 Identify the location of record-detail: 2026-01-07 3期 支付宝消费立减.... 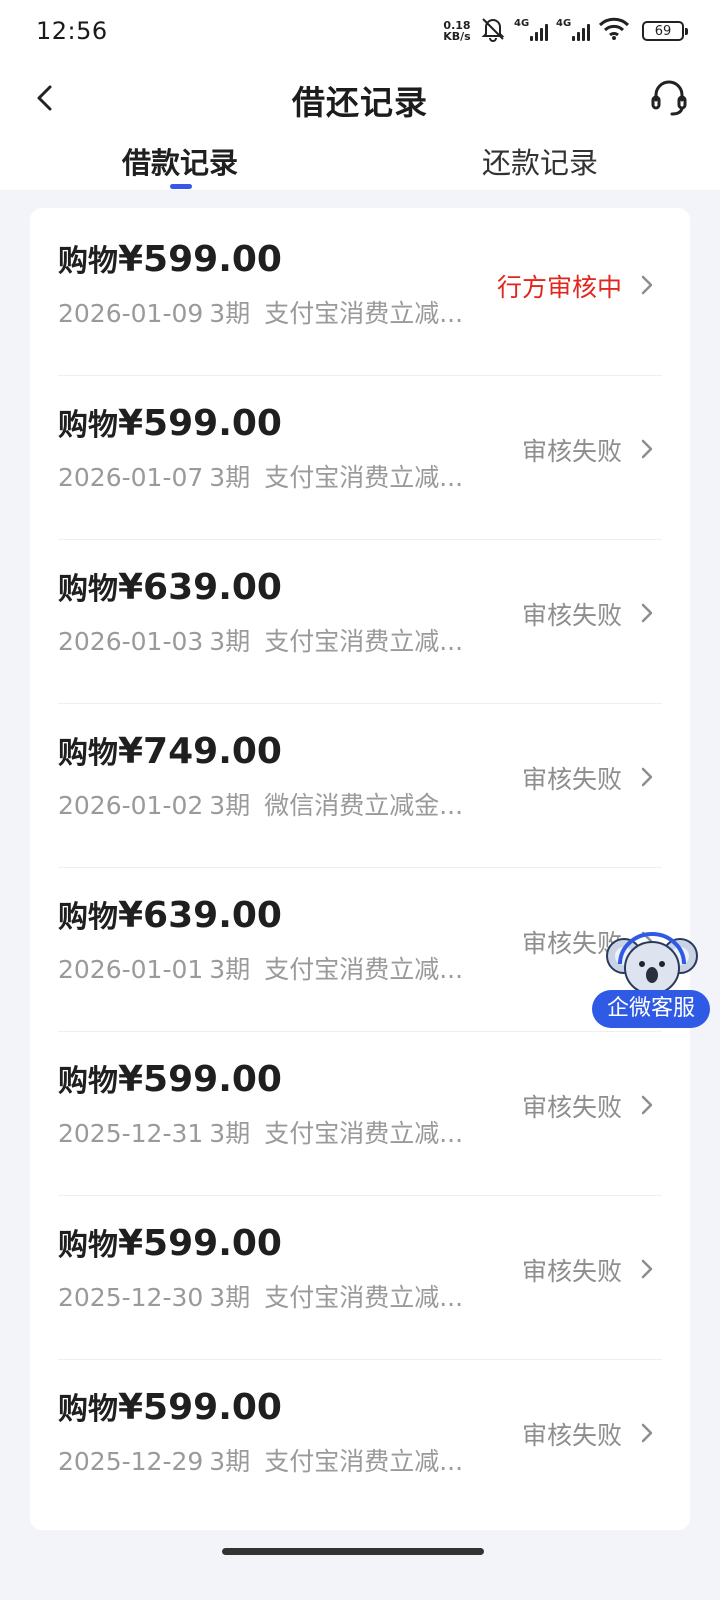
(261, 477).